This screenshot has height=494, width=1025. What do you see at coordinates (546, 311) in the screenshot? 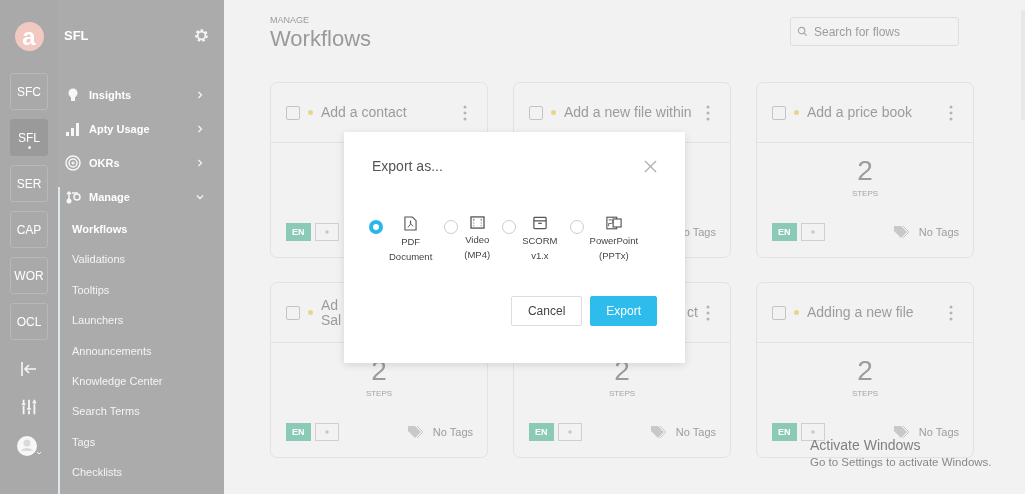
I see `cancel-button: Cancel` at bounding box center [546, 311].